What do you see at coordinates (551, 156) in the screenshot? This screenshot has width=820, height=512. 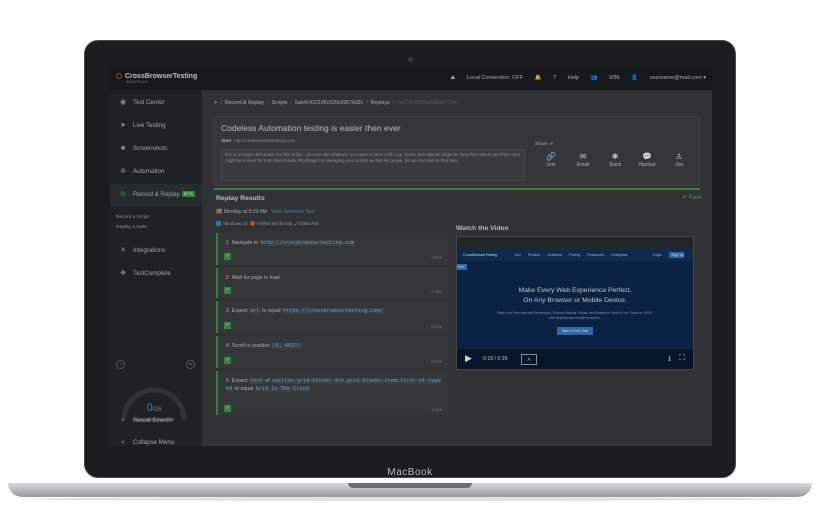 I see `link-icon: 🔗` at bounding box center [551, 156].